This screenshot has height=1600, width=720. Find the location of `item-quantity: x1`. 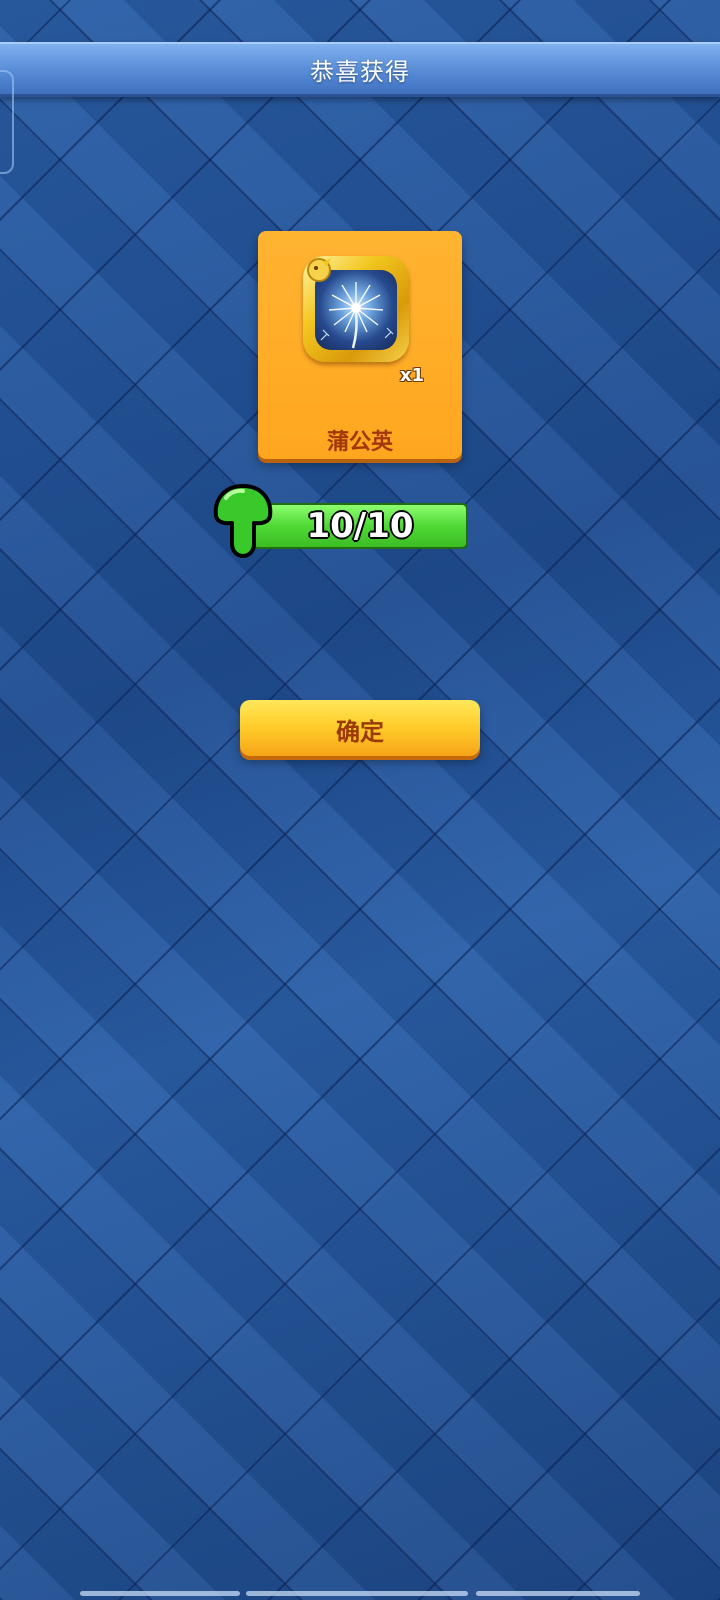

item-quantity: x1 is located at coordinates (411, 375).